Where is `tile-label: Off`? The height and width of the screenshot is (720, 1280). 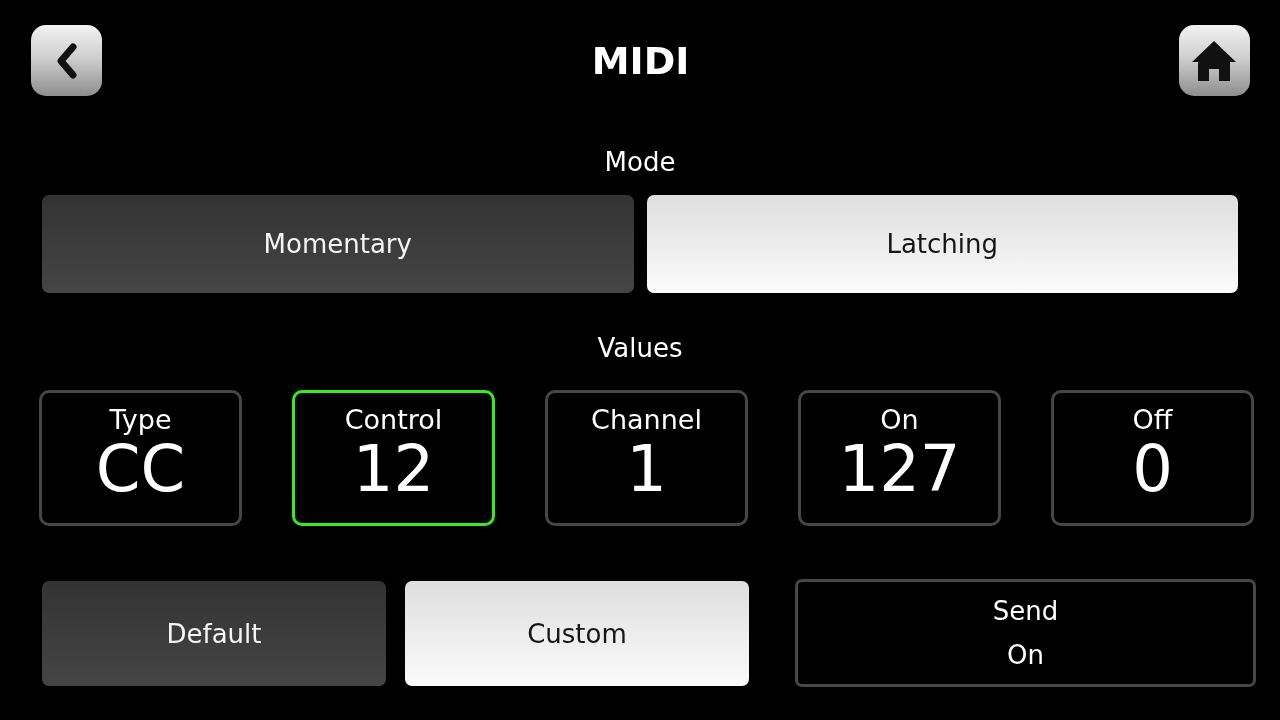 tile-label: Off is located at coordinates (1152, 420).